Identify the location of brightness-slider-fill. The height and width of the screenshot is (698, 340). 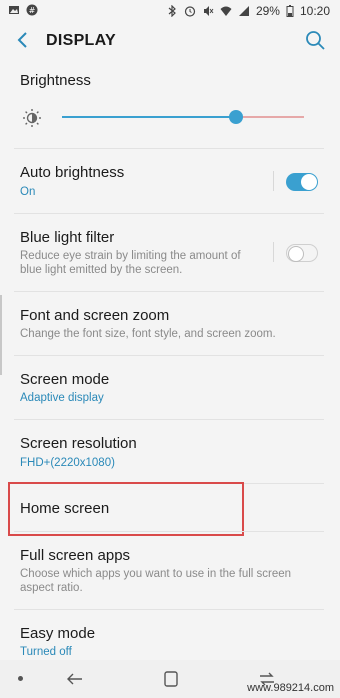
(149, 117).